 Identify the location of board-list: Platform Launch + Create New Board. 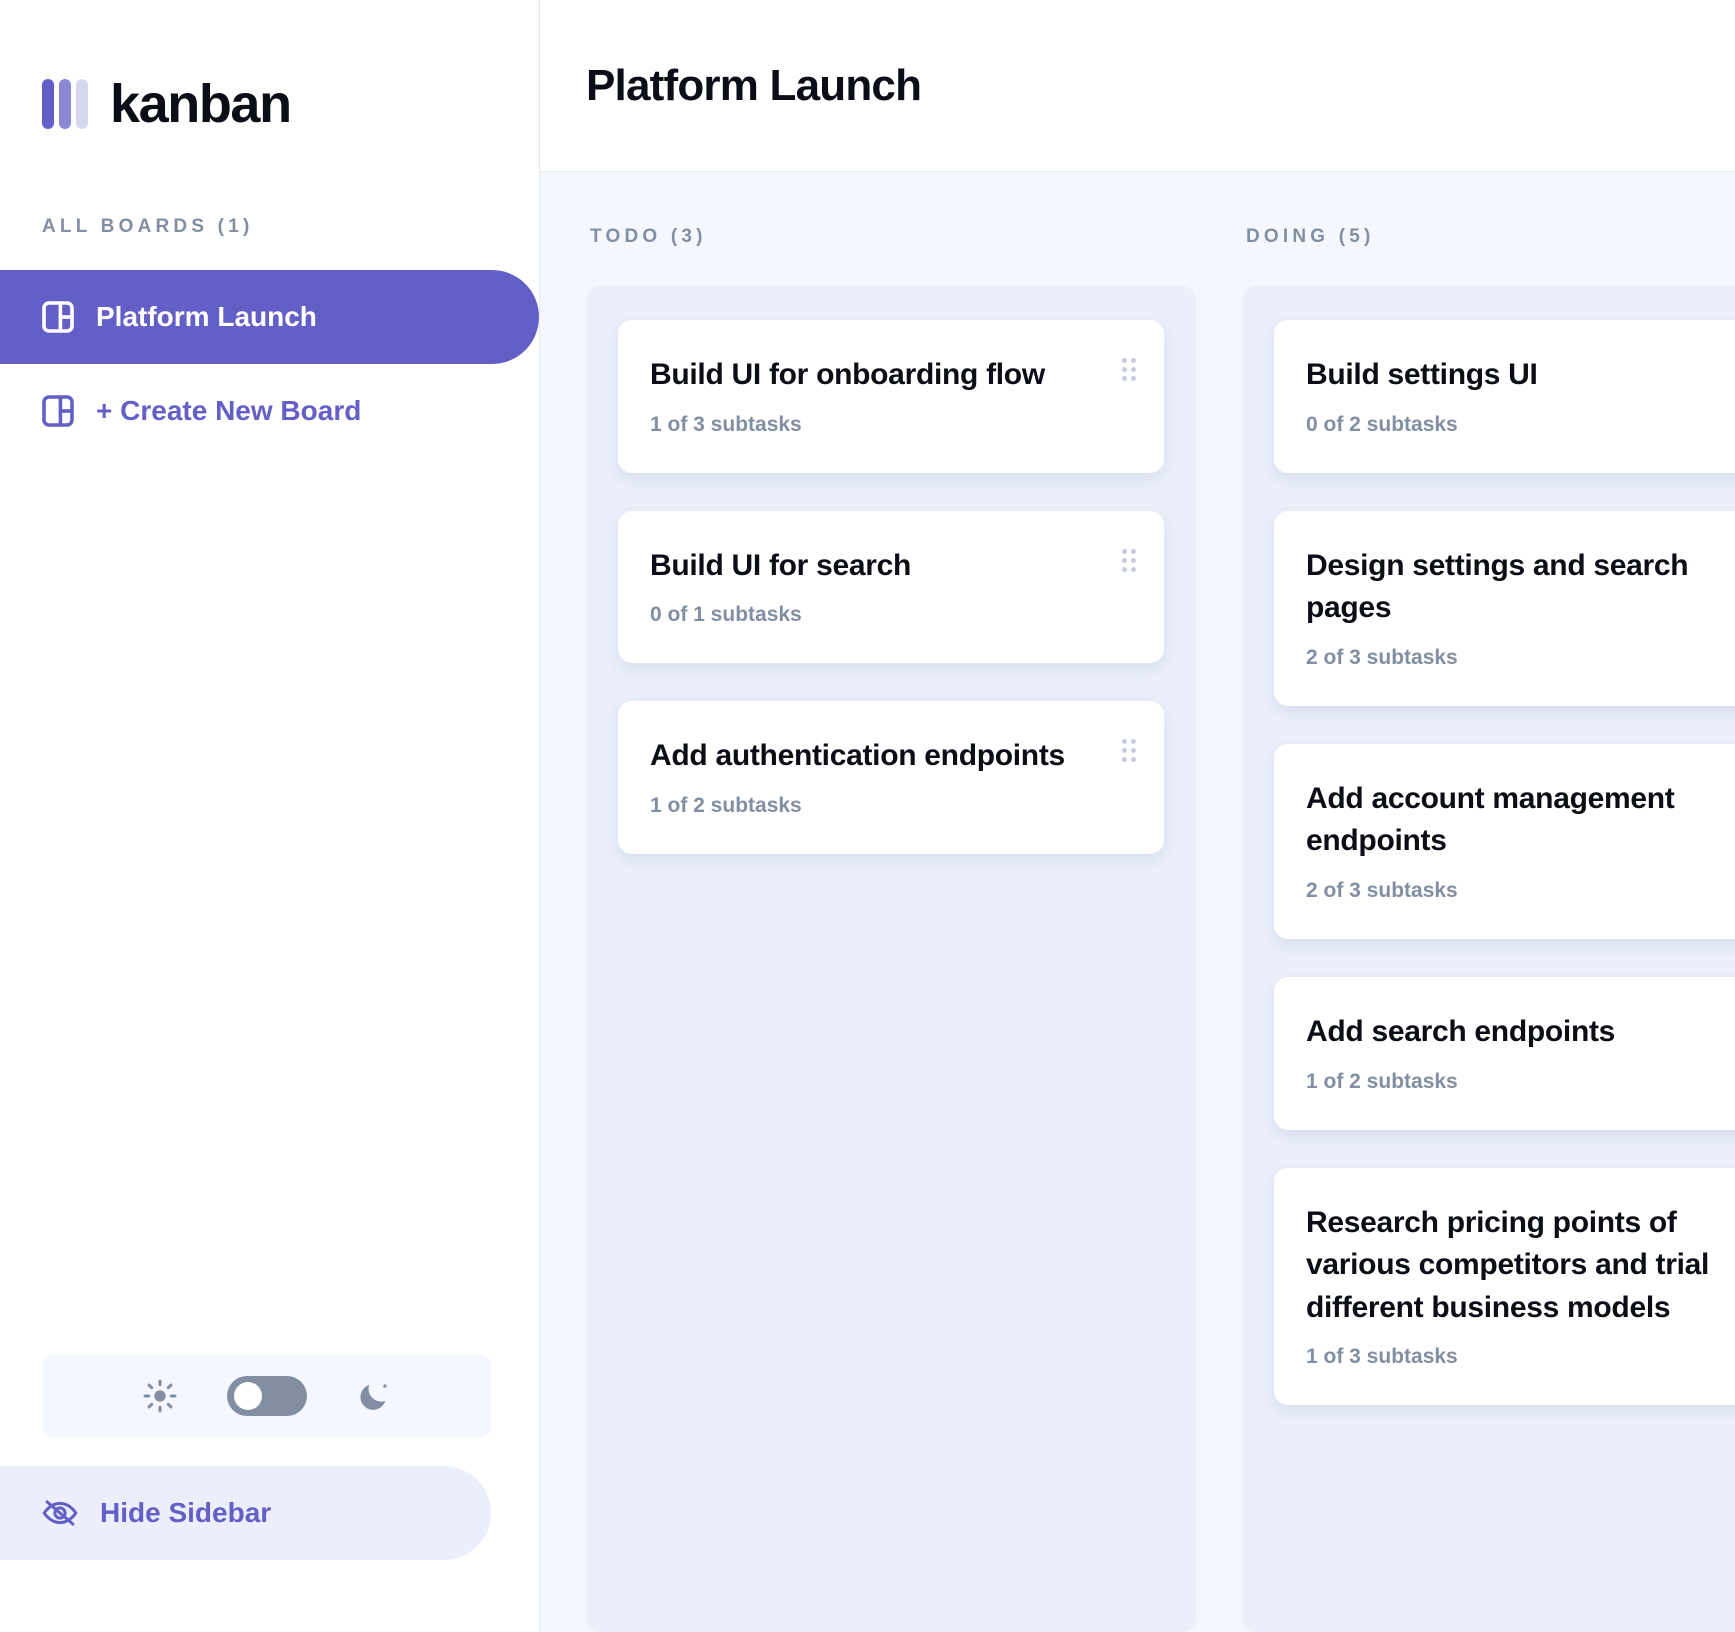
(269, 364).